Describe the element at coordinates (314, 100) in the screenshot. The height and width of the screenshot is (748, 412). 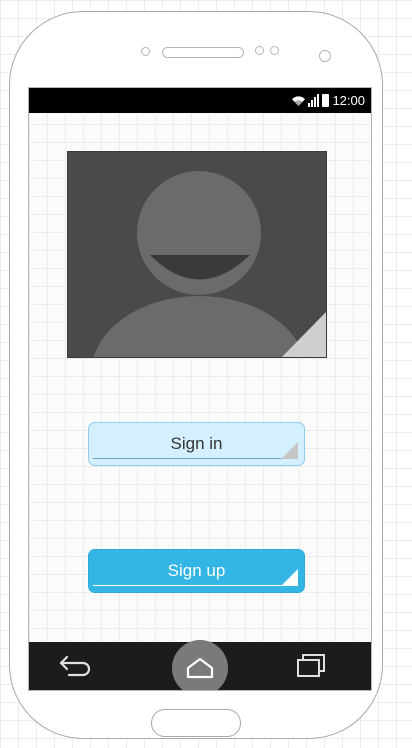
I see `signal-icon` at that location.